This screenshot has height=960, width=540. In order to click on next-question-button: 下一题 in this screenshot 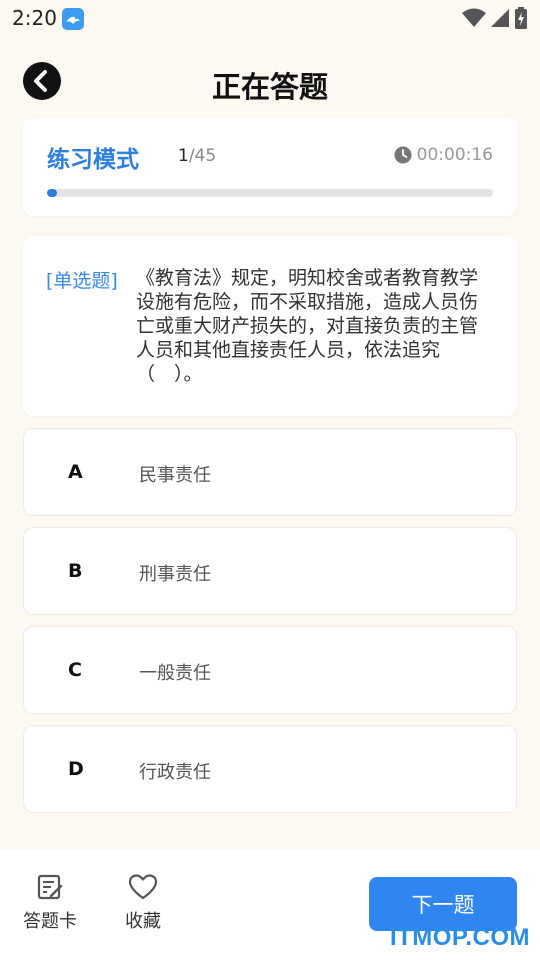, I will do `click(443, 904)`.